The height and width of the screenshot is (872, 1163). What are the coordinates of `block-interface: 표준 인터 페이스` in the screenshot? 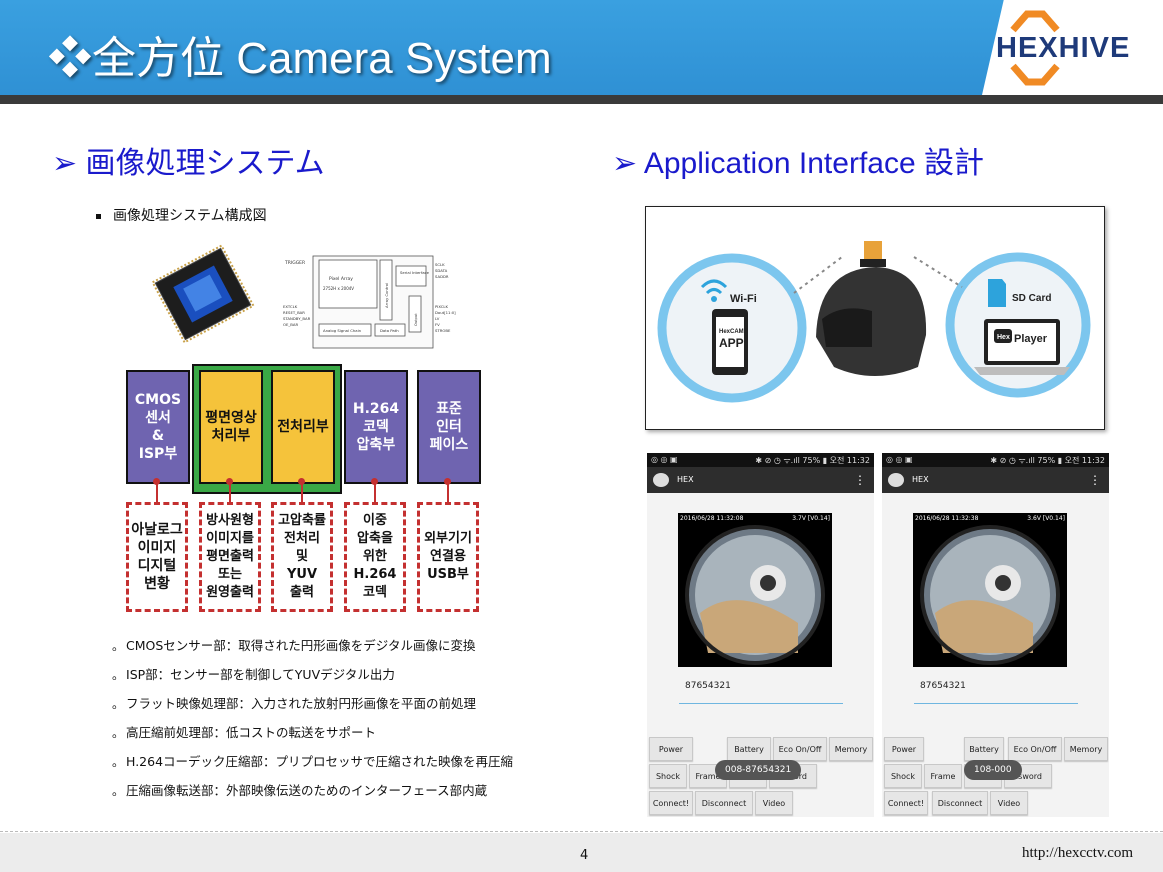 It's located at (449, 427).